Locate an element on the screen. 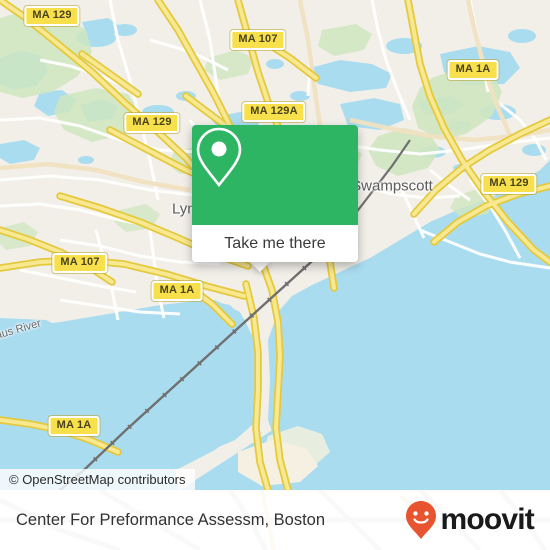 The height and width of the screenshot is (550, 550). location-pin-icon is located at coordinates (219, 157).